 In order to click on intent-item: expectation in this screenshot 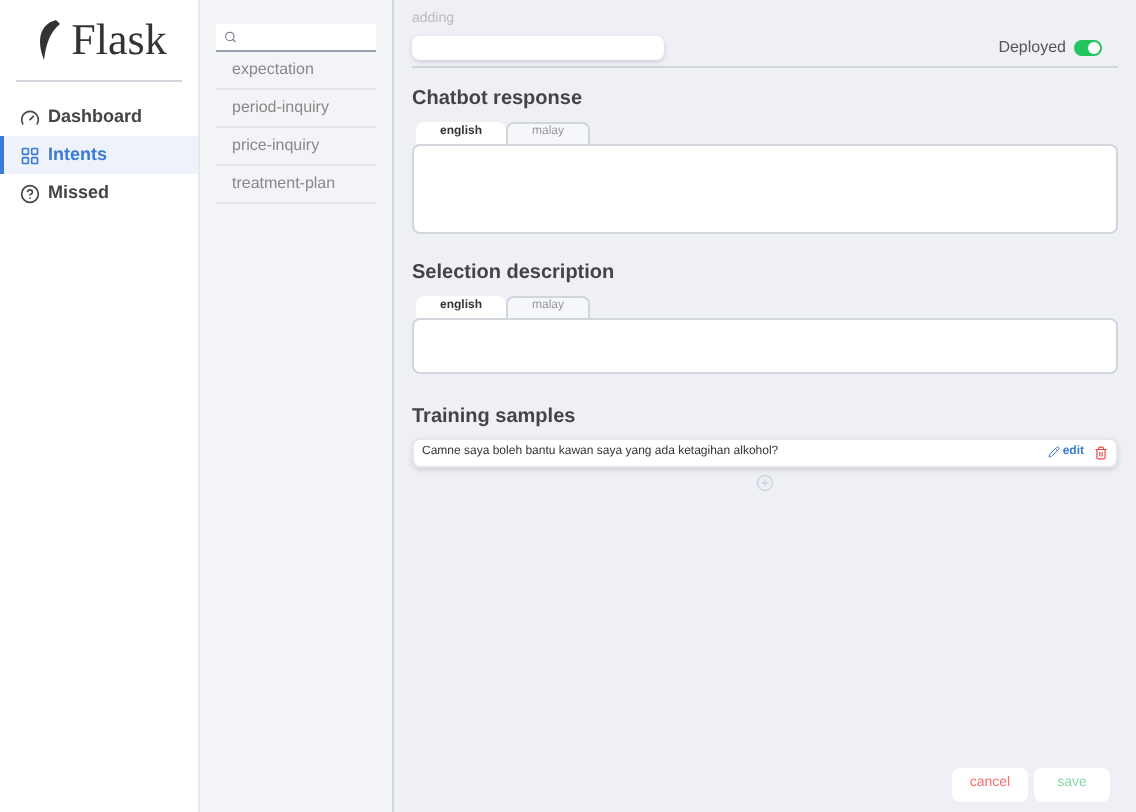, I will do `click(296, 71)`.